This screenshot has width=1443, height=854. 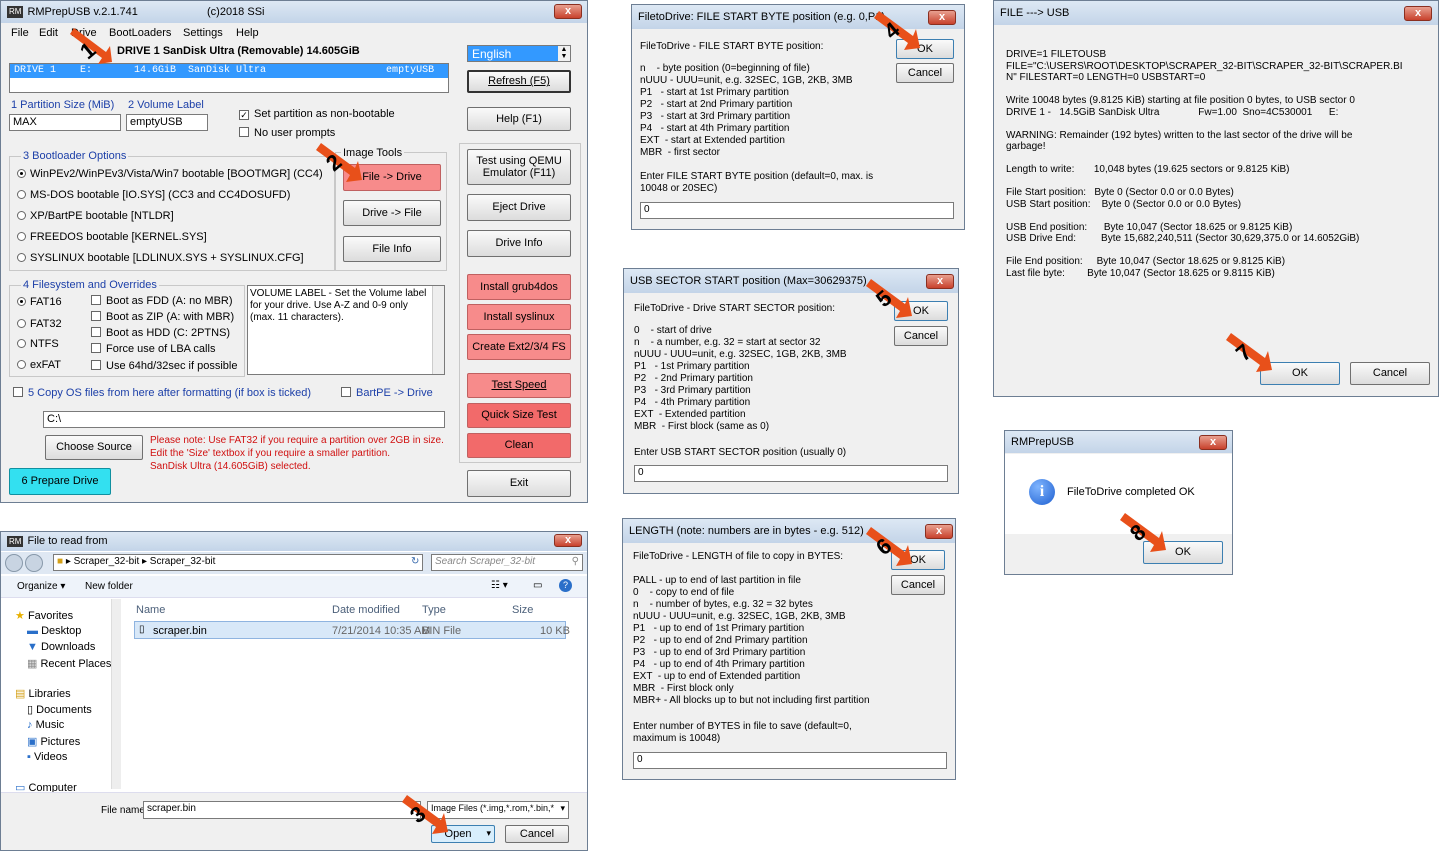 I want to click on file-type-select: Image Files (*.img,*.rom,*.bin,* ▾, so click(x=498, y=810).